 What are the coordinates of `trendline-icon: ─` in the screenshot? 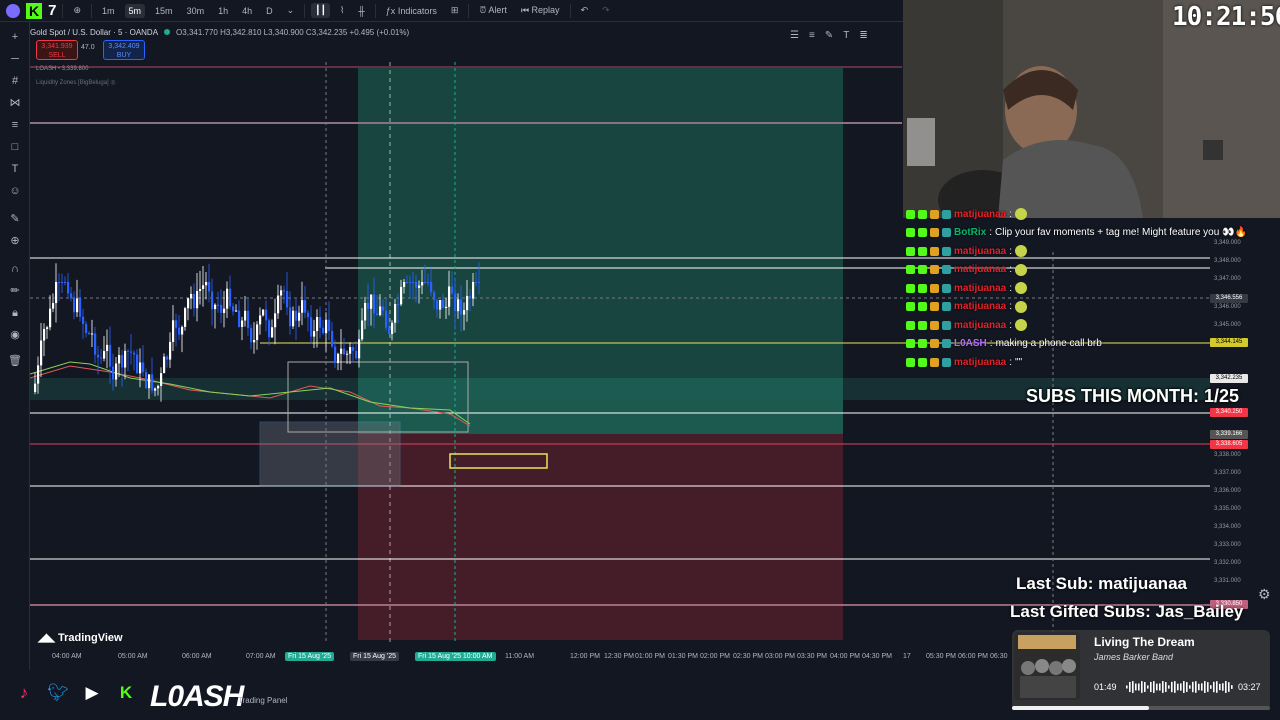 It's located at (15, 59).